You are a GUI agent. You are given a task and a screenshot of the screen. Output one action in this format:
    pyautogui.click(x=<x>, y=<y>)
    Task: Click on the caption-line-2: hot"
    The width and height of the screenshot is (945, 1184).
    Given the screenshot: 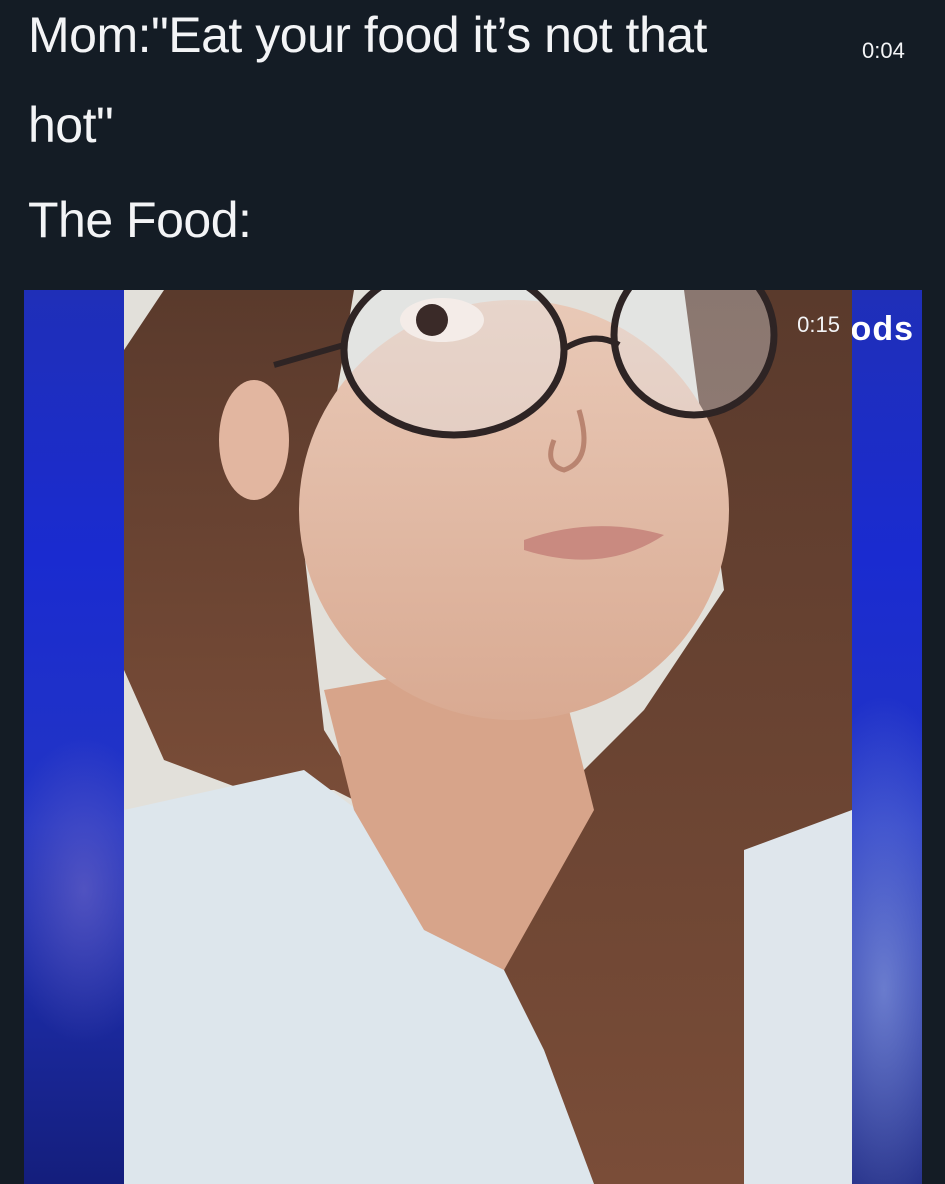 What is the action you would take?
    pyautogui.click(x=71, y=125)
    